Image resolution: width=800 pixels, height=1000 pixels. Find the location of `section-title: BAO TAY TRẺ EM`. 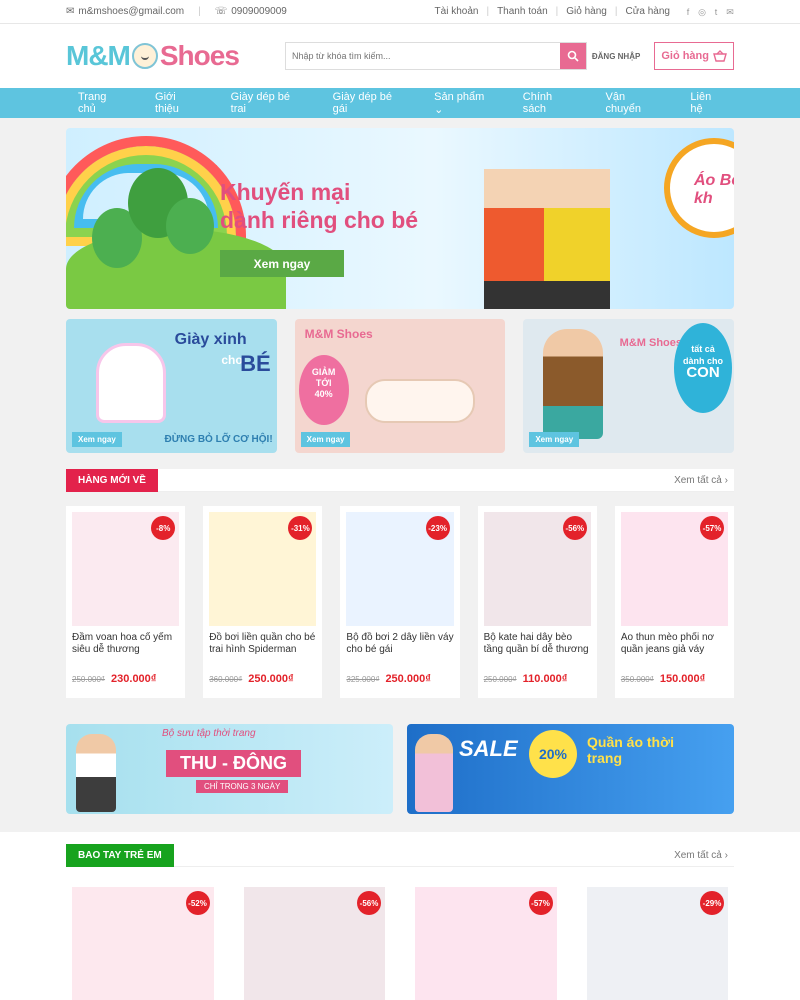

section-title: BAO TAY TRẺ EM is located at coordinates (120, 855).